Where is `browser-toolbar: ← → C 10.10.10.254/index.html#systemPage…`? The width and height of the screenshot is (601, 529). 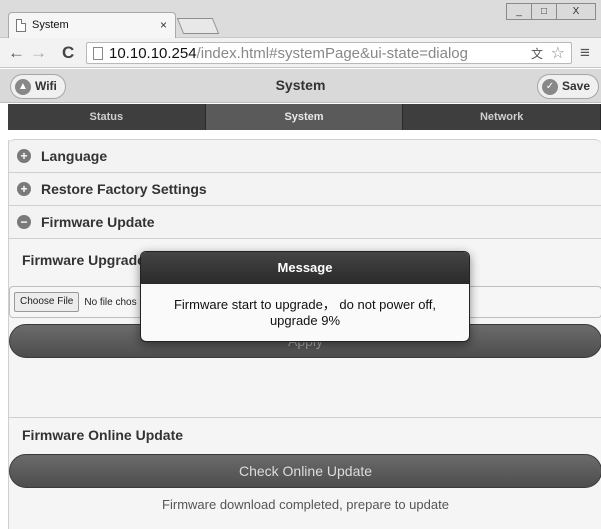 browser-toolbar: ← → C 10.10.10.254/index.html#systemPage… is located at coordinates (300, 53).